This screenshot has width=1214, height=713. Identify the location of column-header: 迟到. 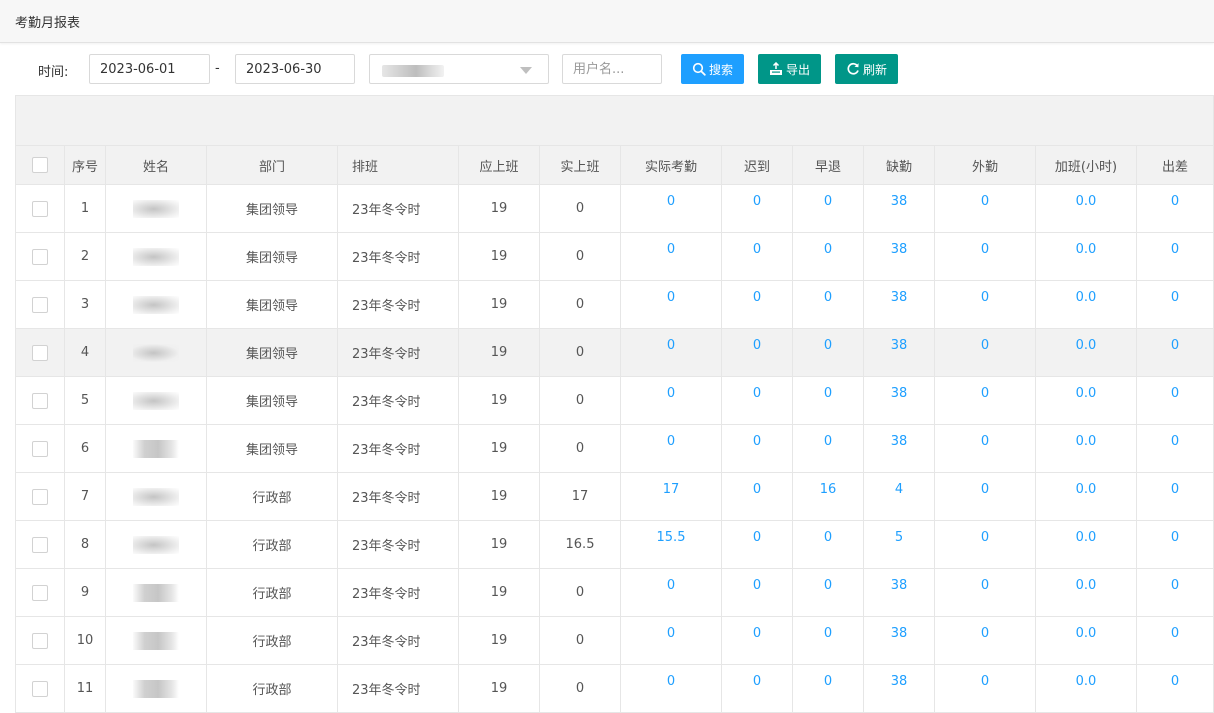
(757, 165).